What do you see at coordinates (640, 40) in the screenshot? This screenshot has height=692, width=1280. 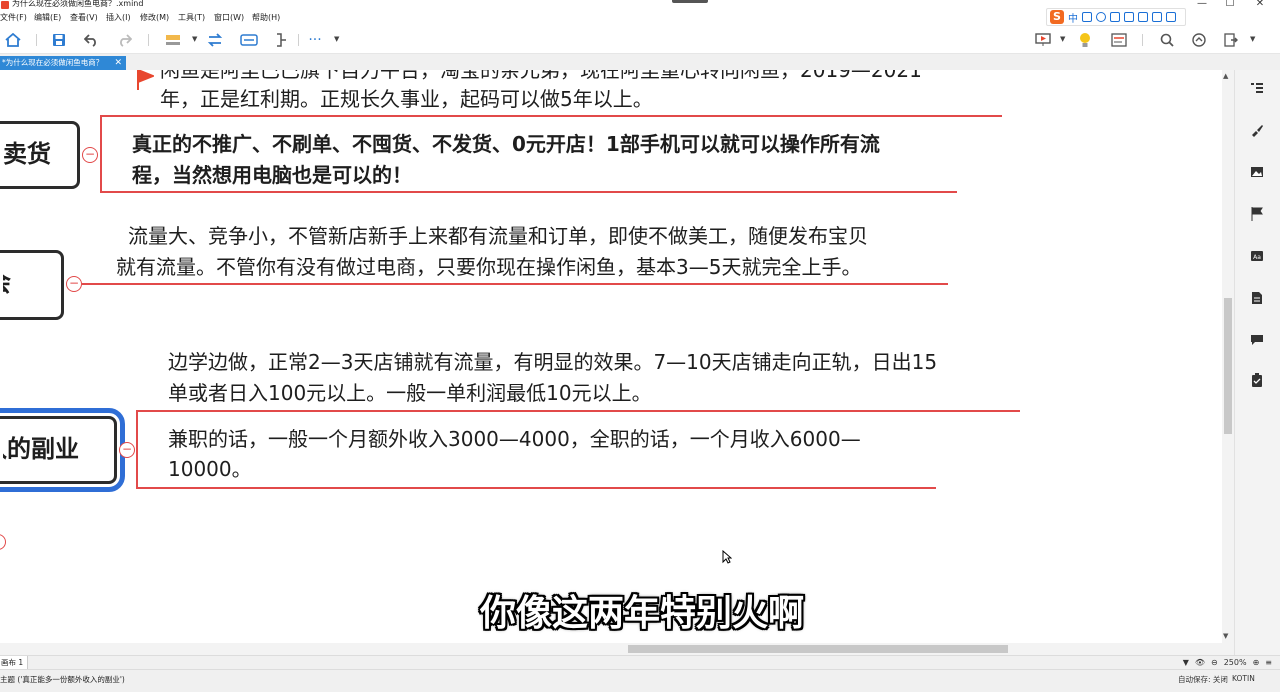 I see `main-toolbar: ▼ ··· ▼ ▼ ▼` at bounding box center [640, 40].